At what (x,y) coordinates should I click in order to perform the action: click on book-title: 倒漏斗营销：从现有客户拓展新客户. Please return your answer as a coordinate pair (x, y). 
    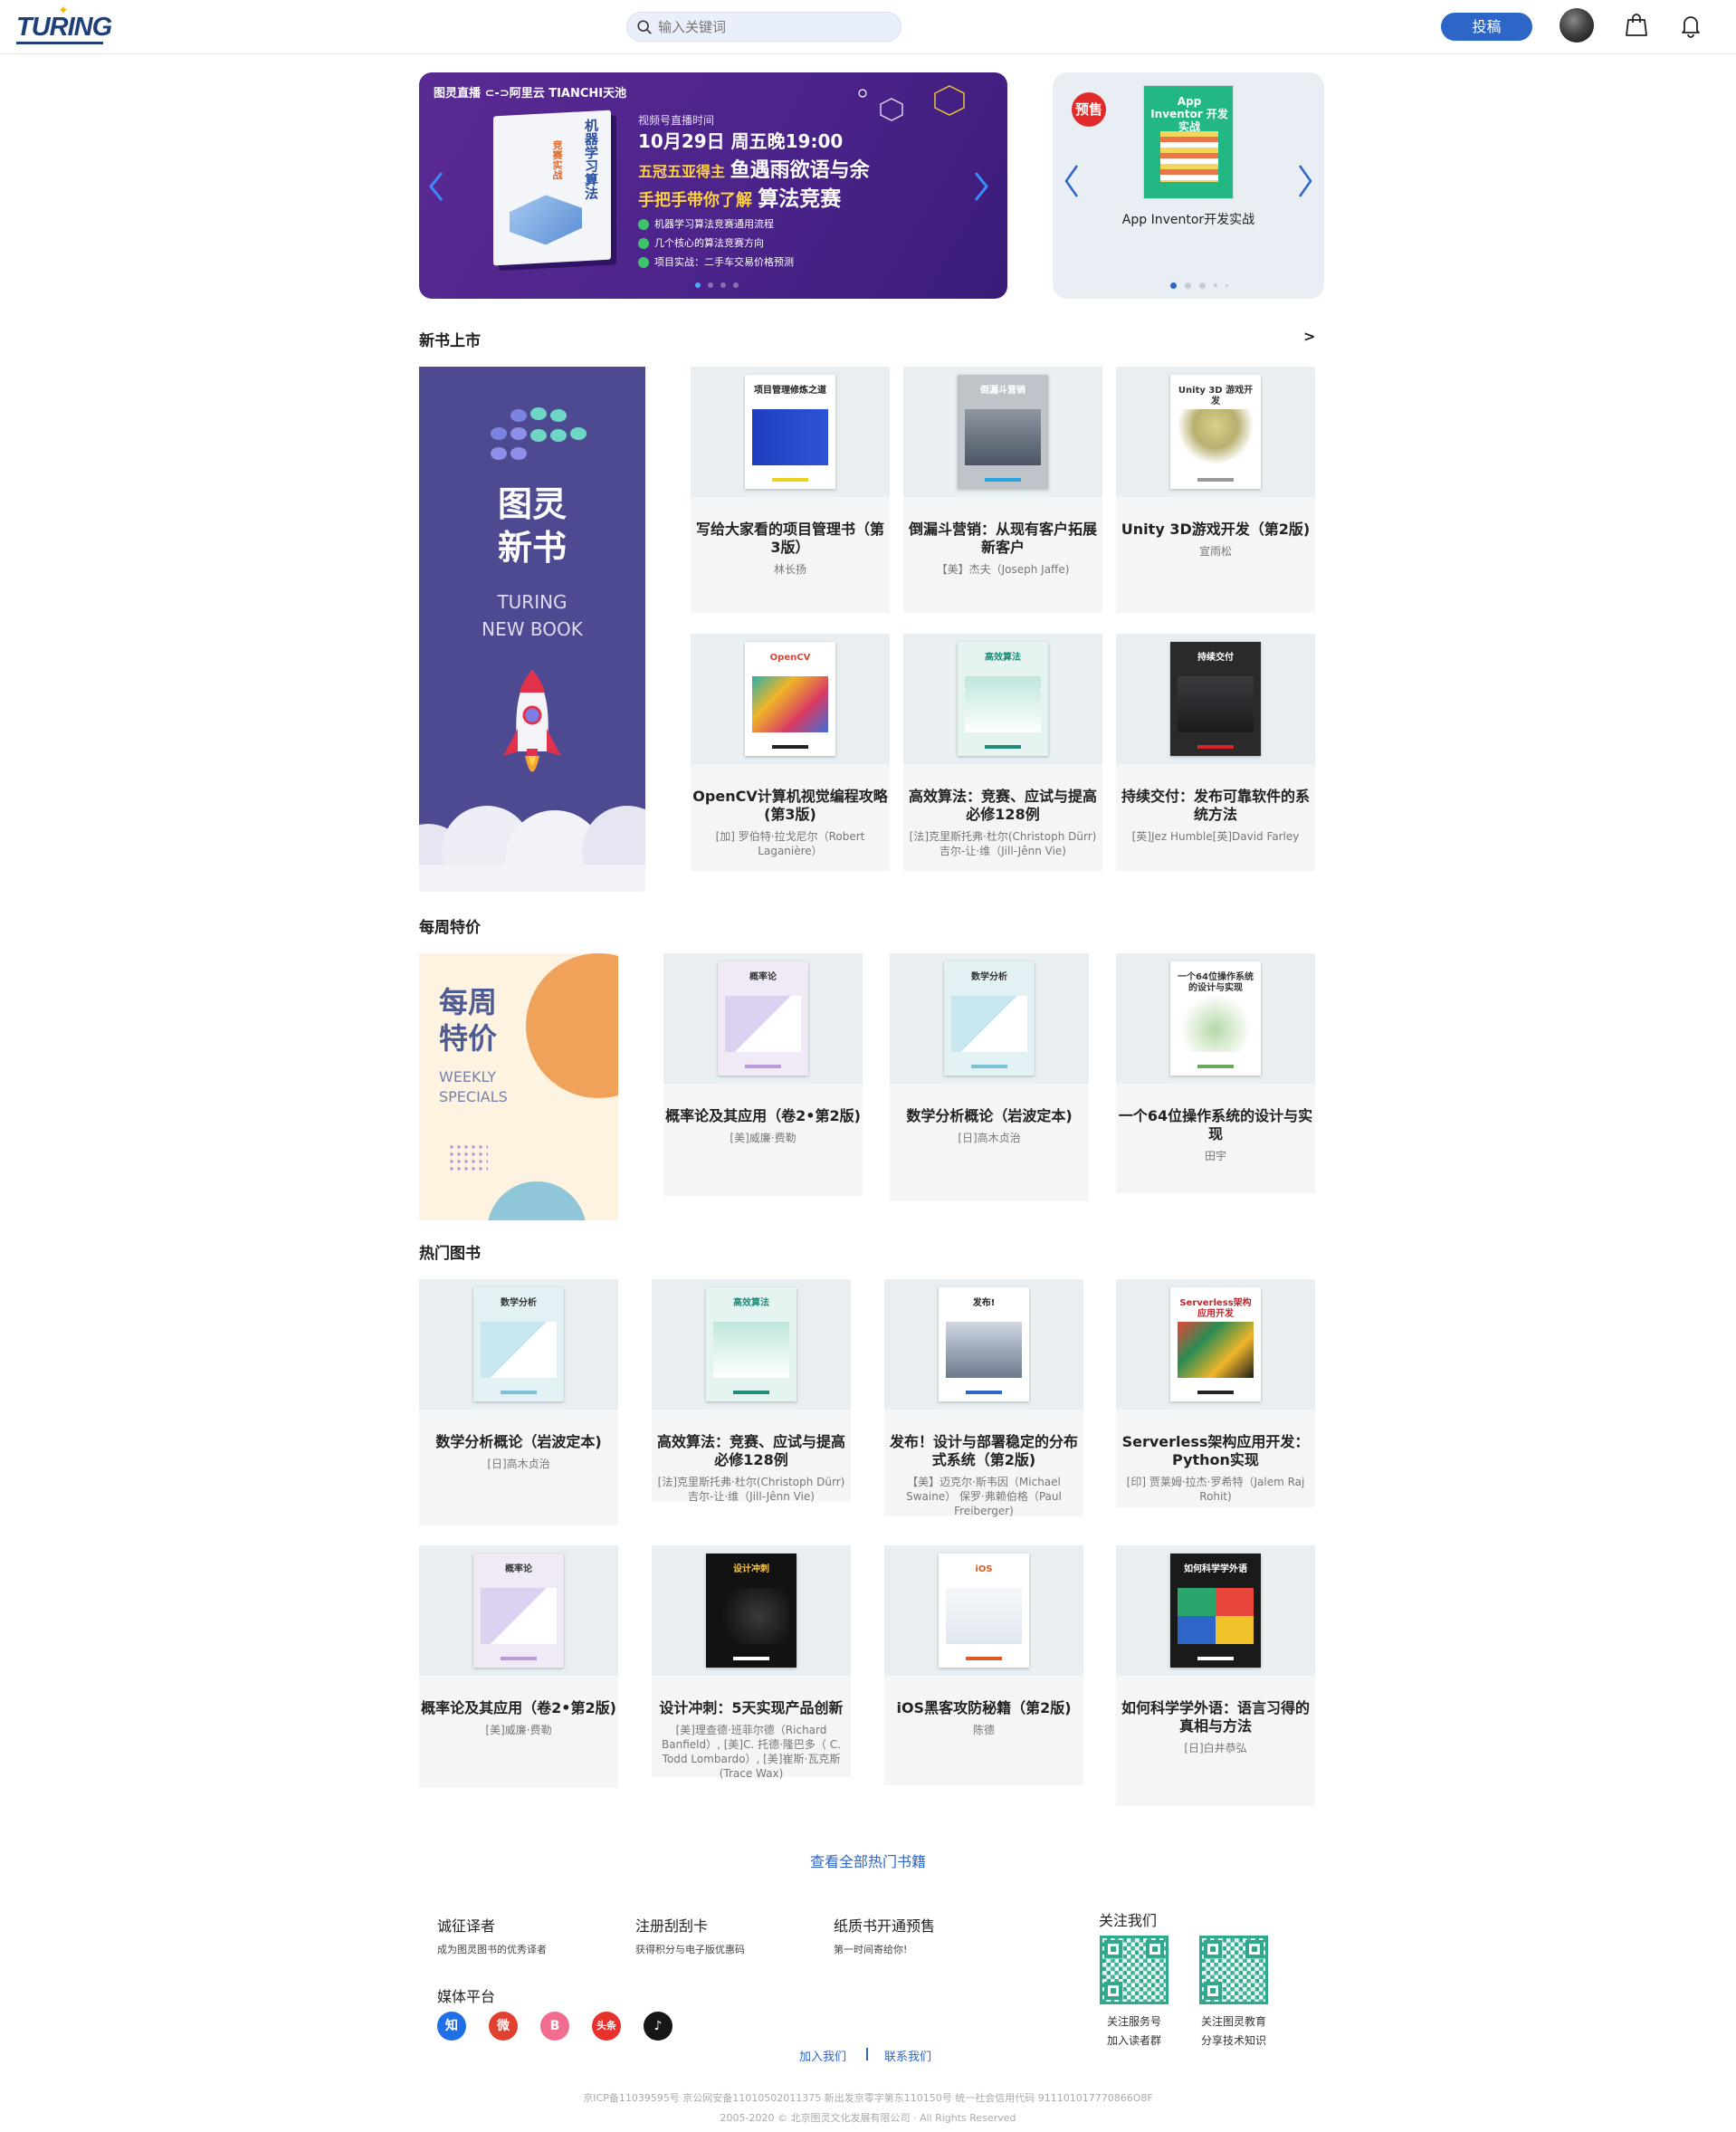
    Looking at the image, I should click on (1002, 539).